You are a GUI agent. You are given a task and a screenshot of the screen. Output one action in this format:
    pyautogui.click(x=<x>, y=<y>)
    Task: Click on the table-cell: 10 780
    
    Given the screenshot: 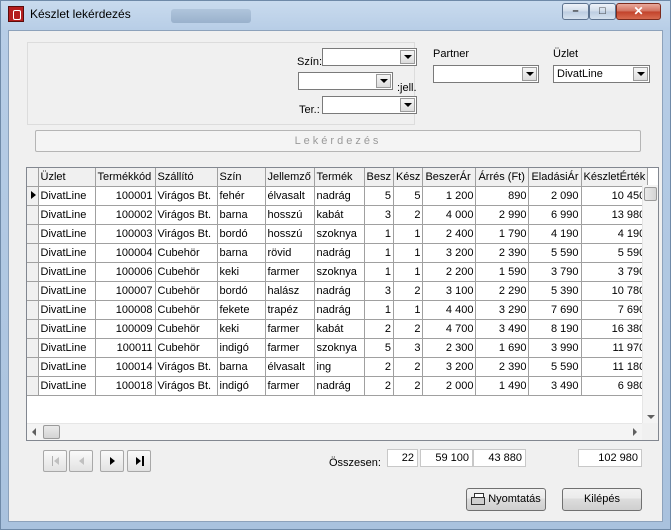 What is the action you would take?
    pyautogui.click(x=615, y=291)
    